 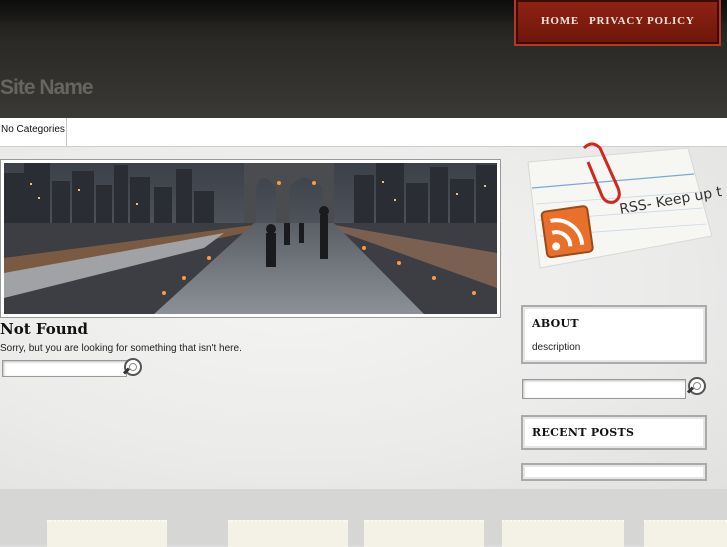 What do you see at coordinates (583, 432) in the screenshot?
I see `recent-posts-title: RECENT POSTS` at bounding box center [583, 432].